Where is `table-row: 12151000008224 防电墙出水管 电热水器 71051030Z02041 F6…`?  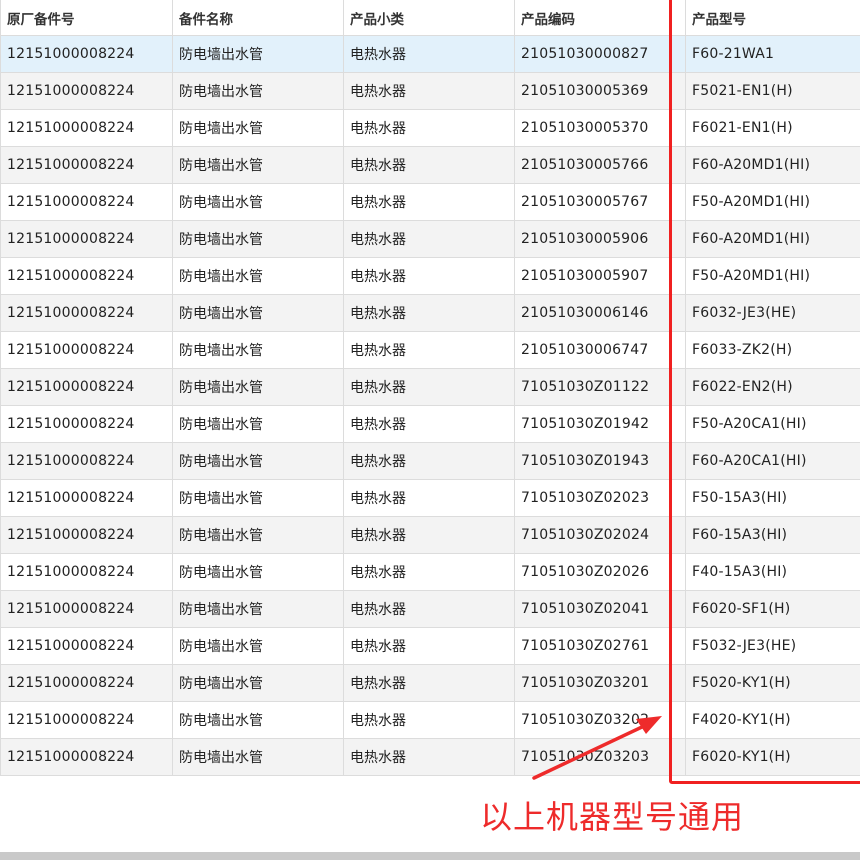
table-row: 12151000008224 防电墙出水管 电热水器 71051030Z02041 F6… is located at coordinates (430, 609).